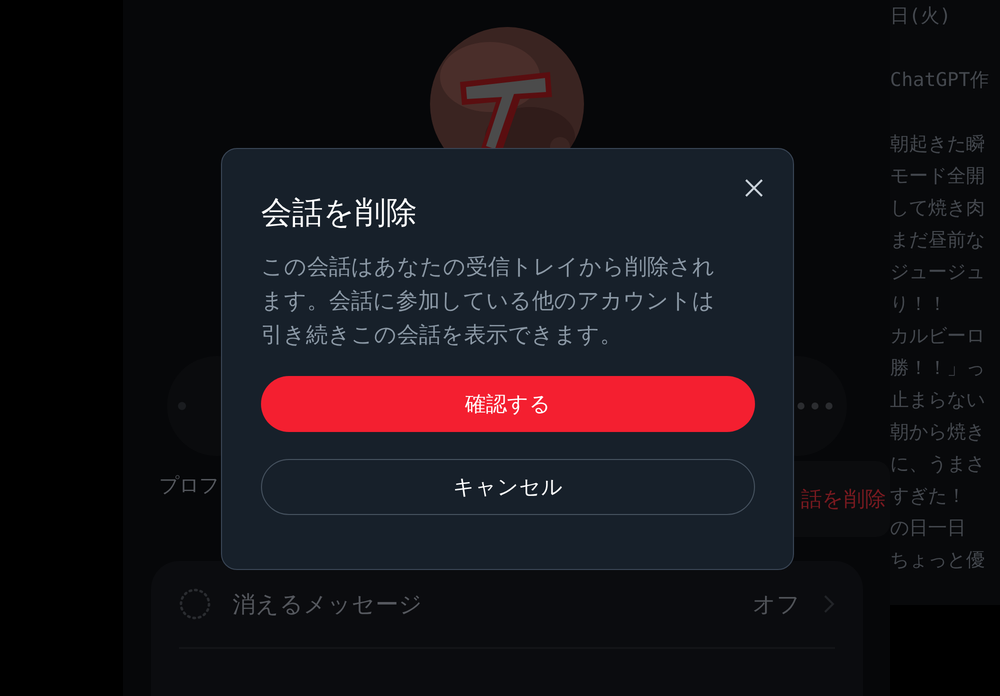 The image size is (1000, 696). I want to click on panel-text-line: に、うまさ, so click(938, 464).